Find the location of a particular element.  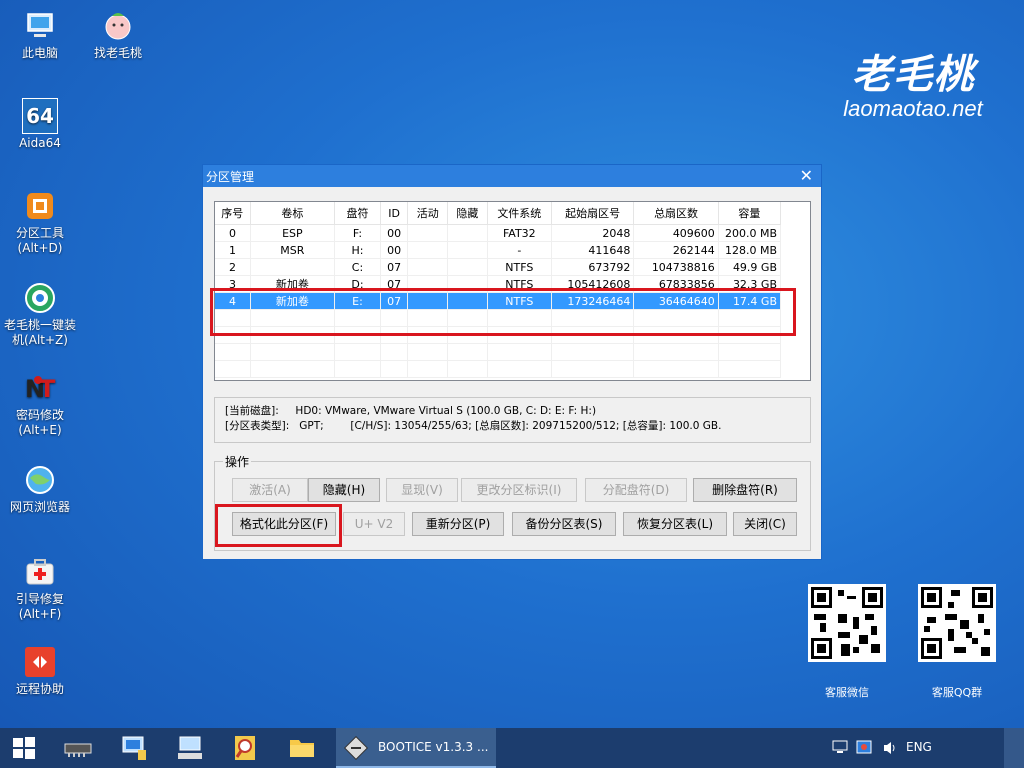

input-language-indicator: ENG is located at coordinates (919, 747).